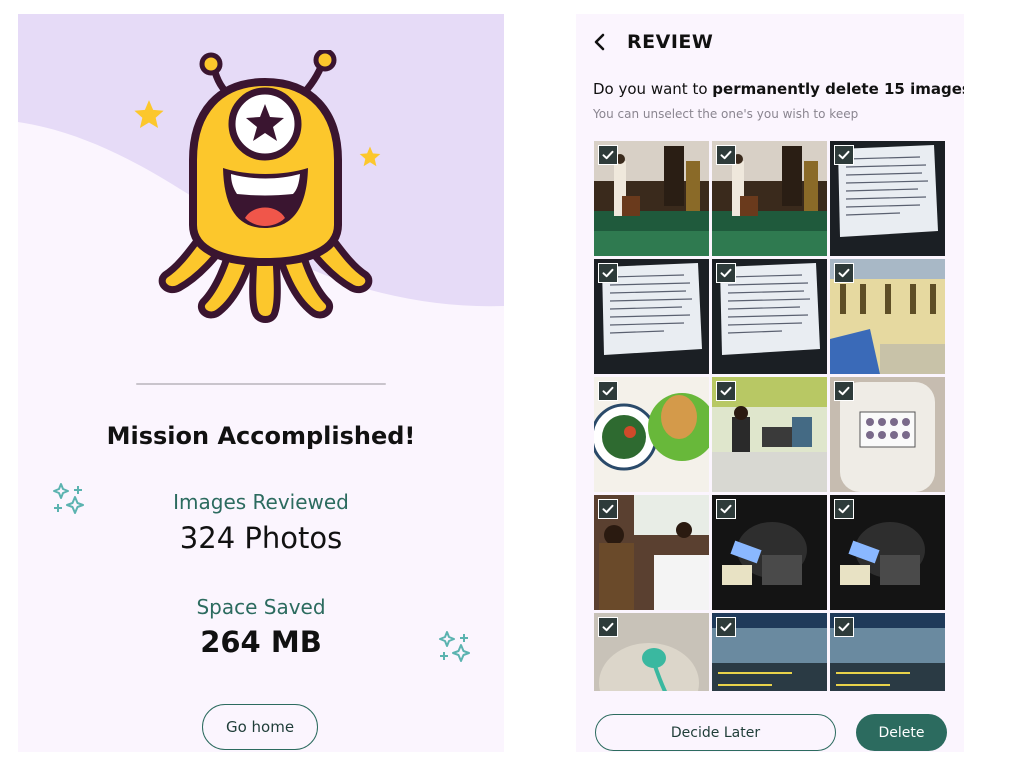  Describe the element at coordinates (265, 186) in the screenshot. I see `mascot-icon` at that location.